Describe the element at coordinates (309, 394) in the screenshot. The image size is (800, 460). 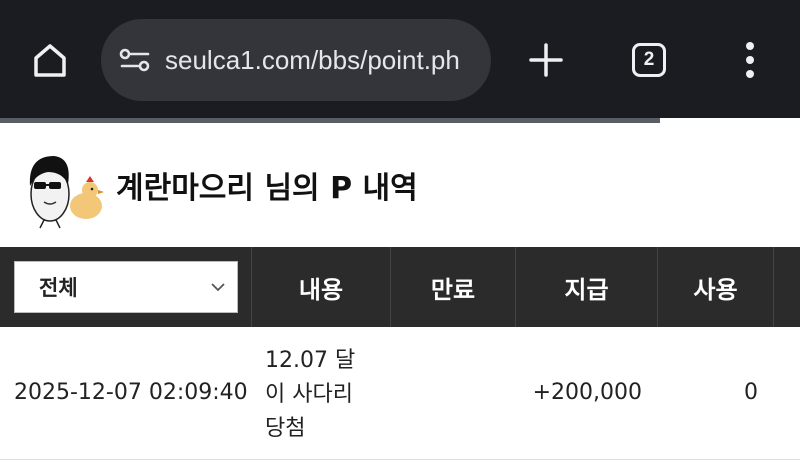
I see `row-content-line: 이 사다리` at that location.